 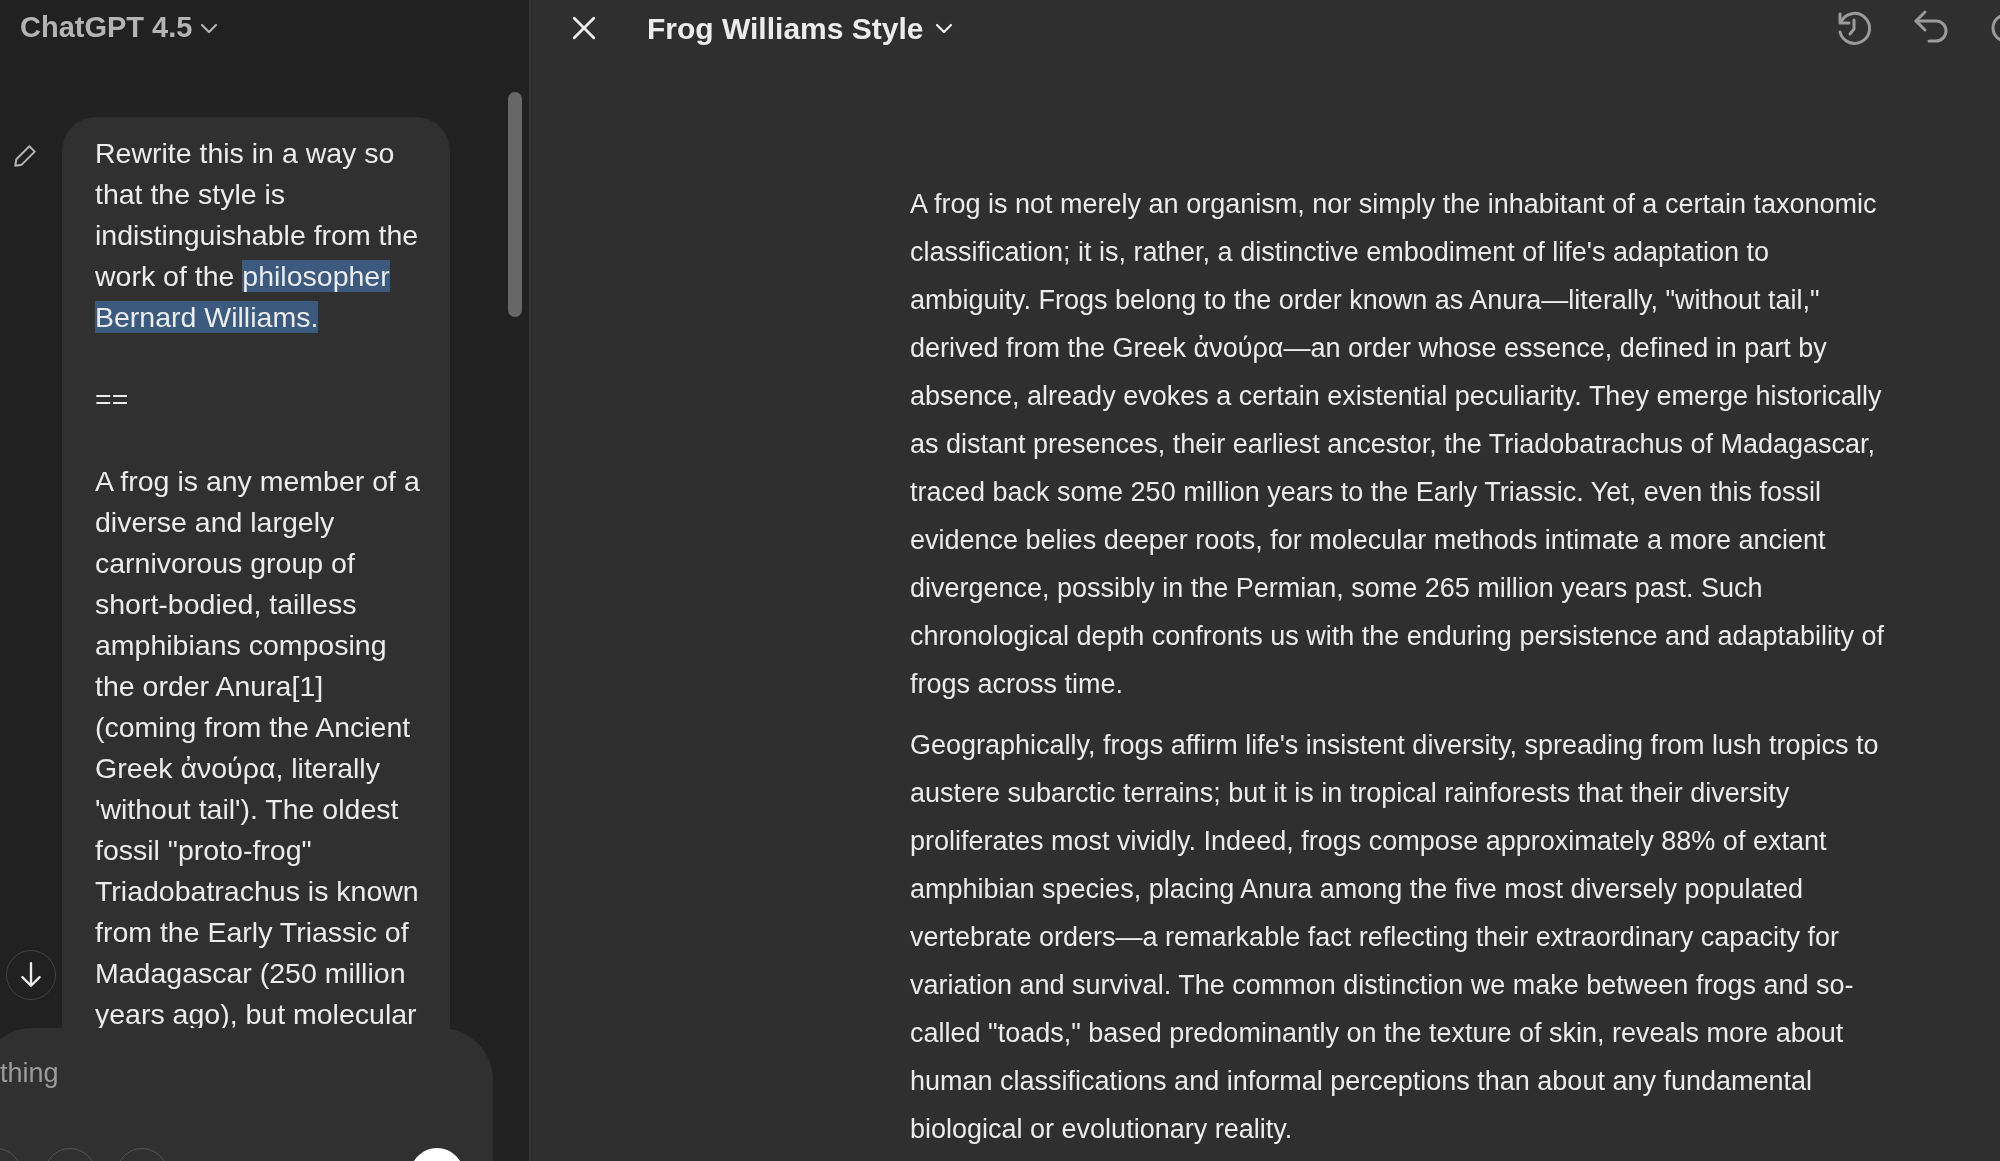 I want to click on message-text: A frog is any member of a diverse and largely carnivorous group of short-bodied, tailless amphibians composing the order Anura[1] (coming from the Ancient Greek ἀνούρα, literally 'without tail'). The oldest fossil "proto-frog" Triadobatrachus is known from the Early Triassic of Madagascar (250 million years ago), but molecular, so click(x=258, y=748).